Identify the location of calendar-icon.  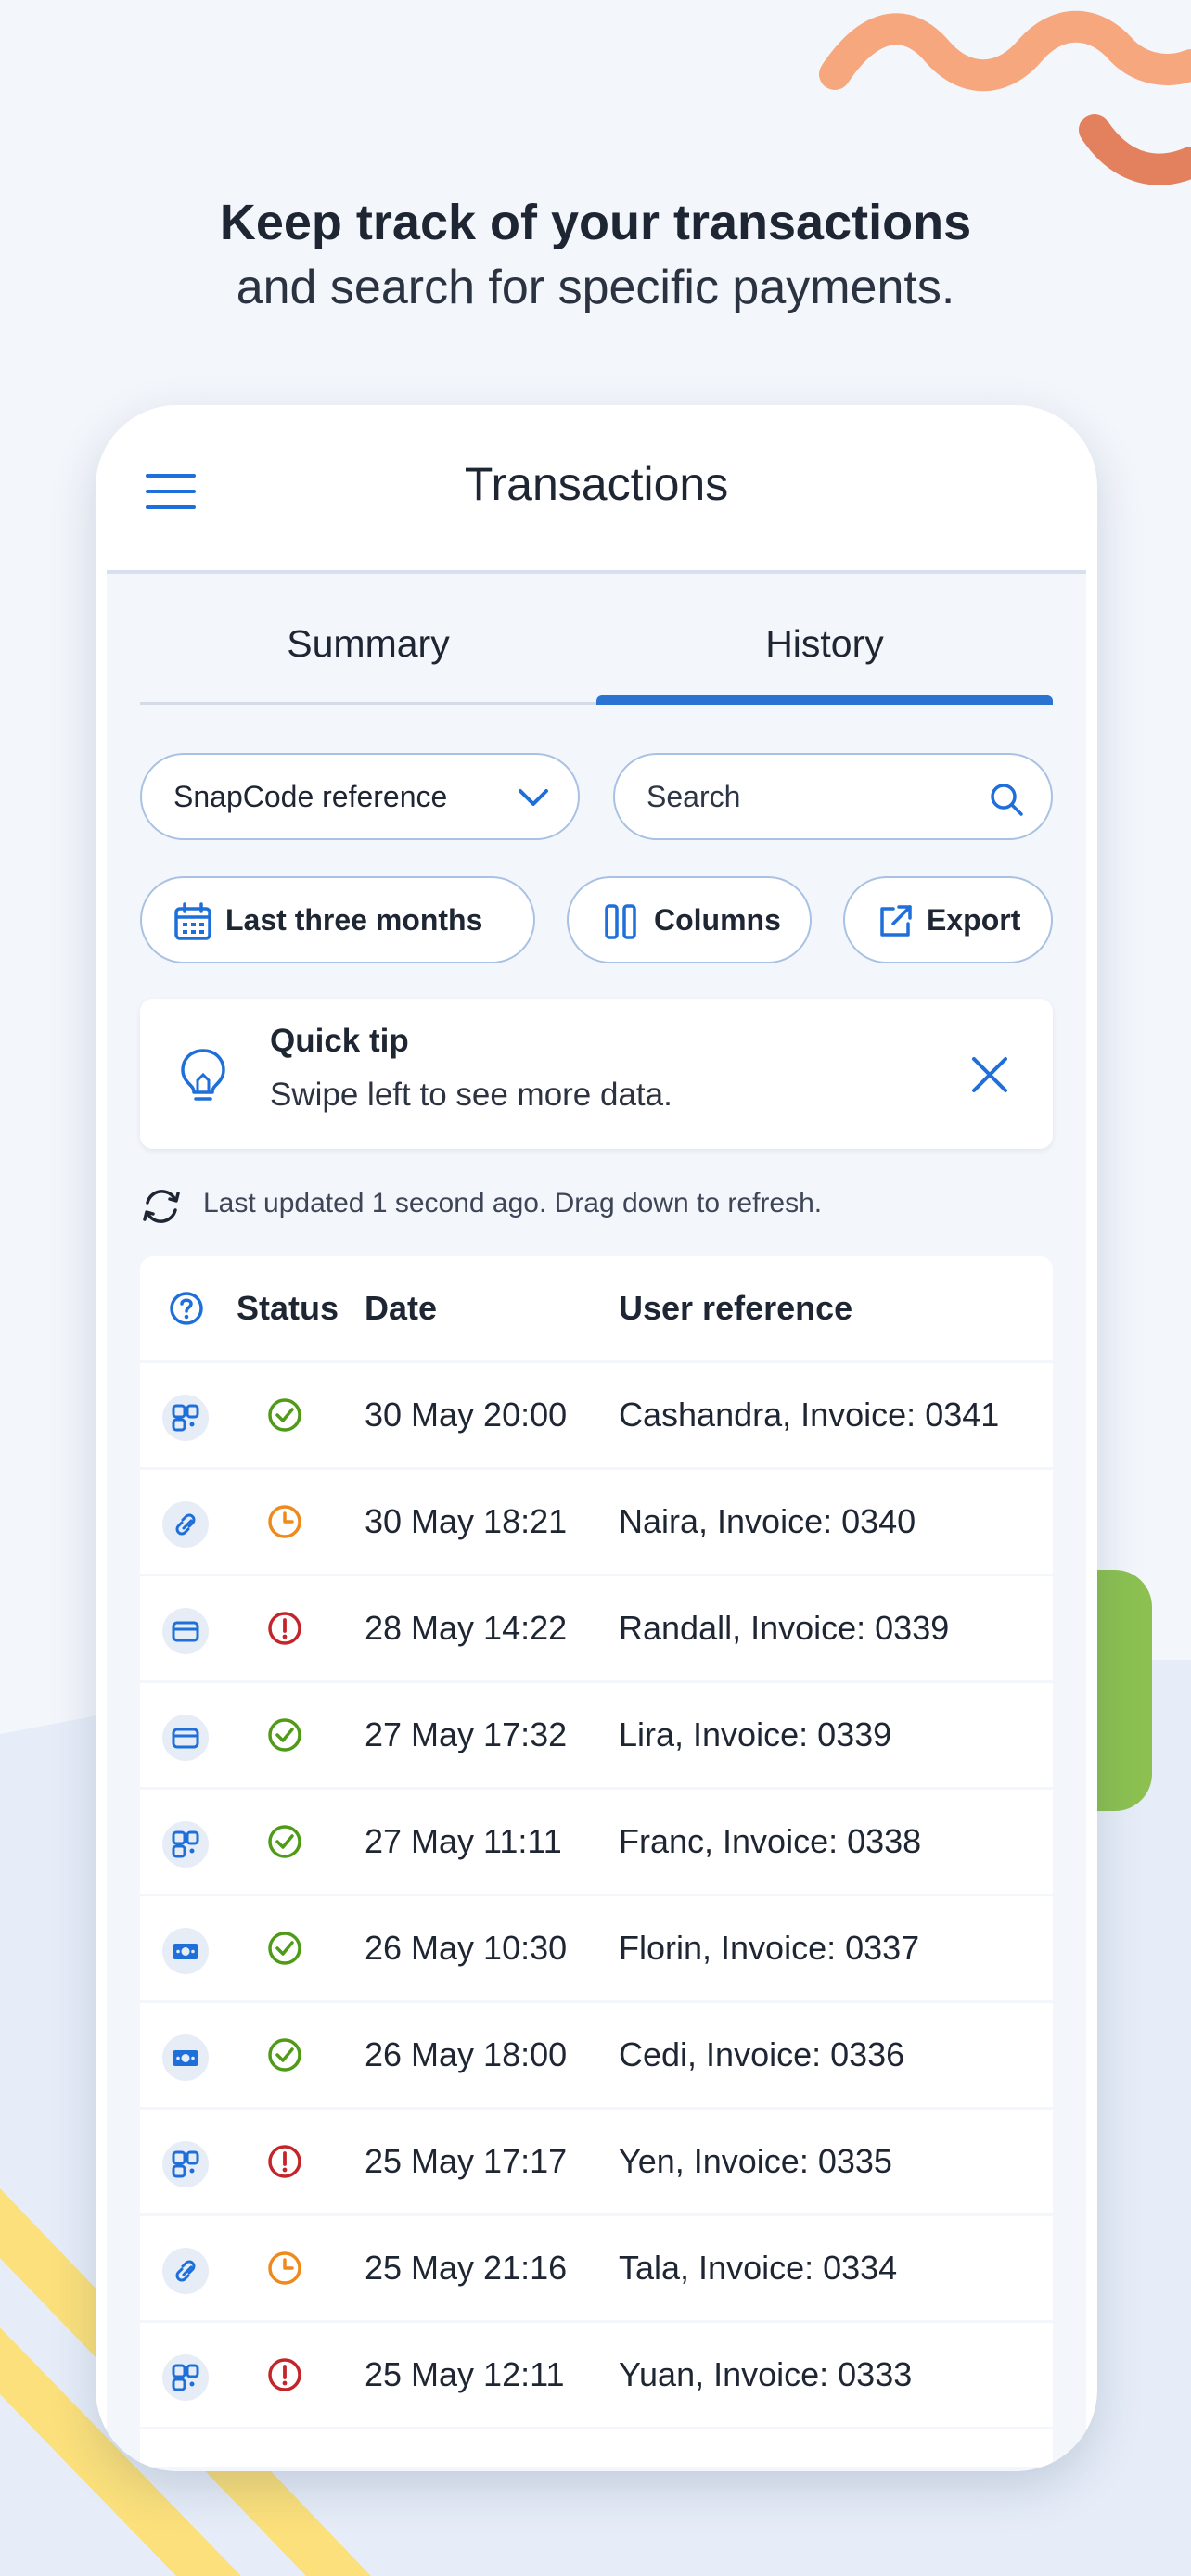
(192, 921).